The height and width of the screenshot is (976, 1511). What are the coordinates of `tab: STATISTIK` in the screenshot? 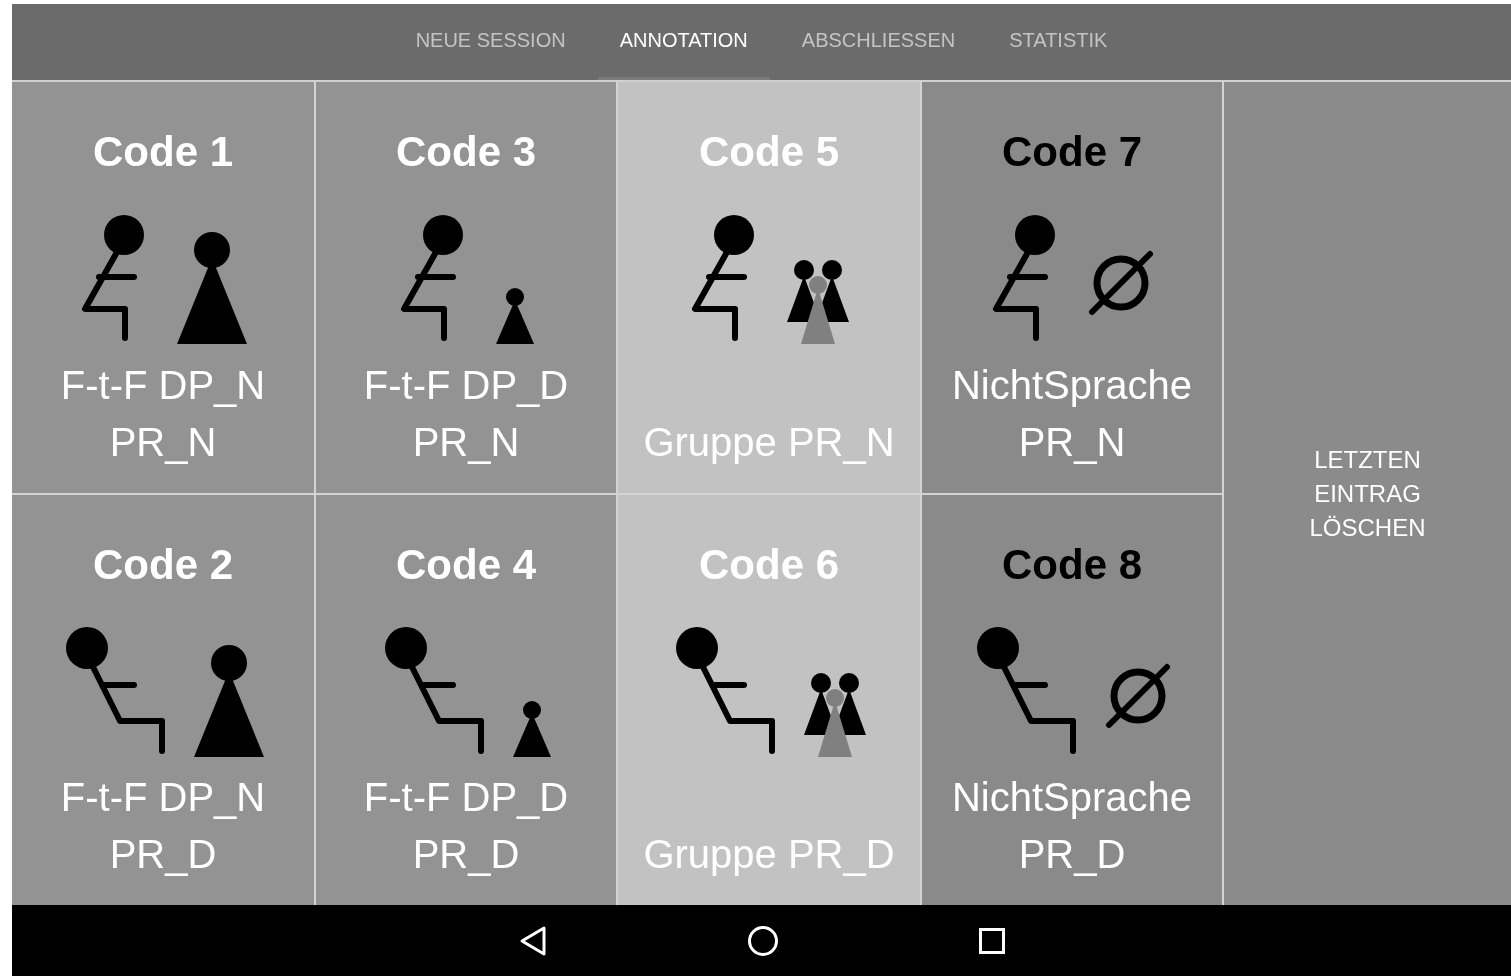 It's located at (1058, 42).